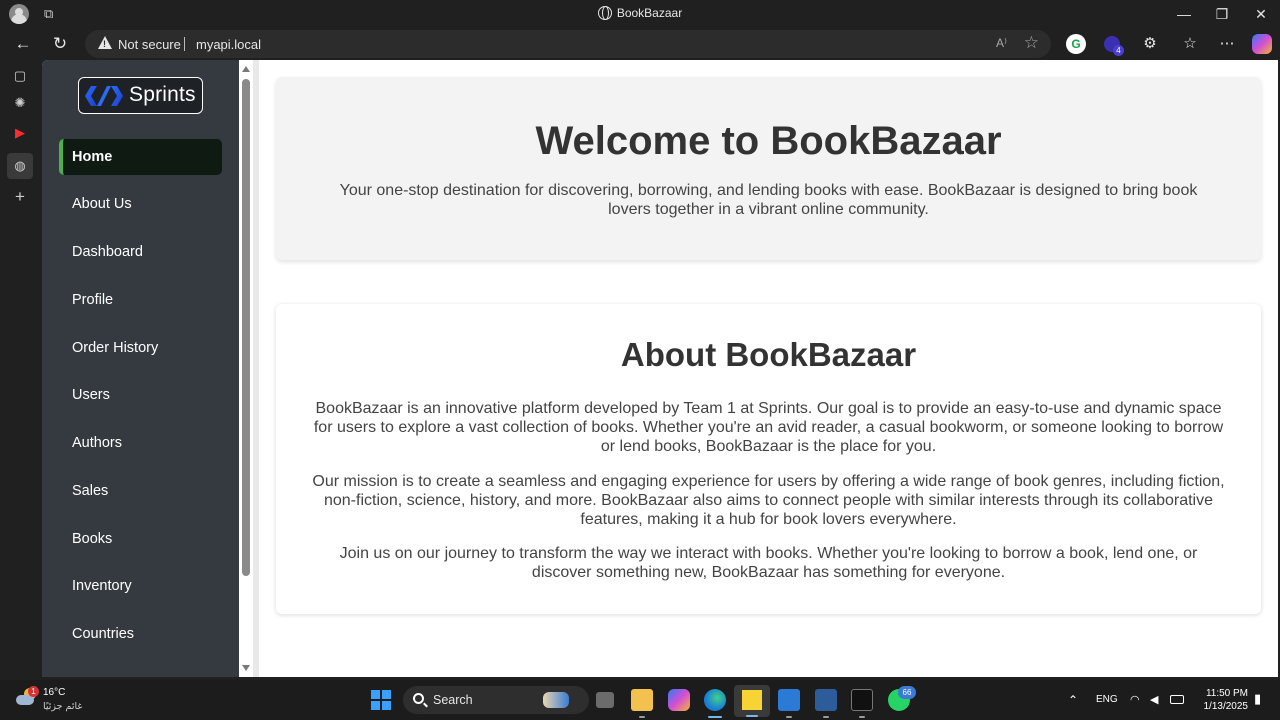  Describe the element at coordinates (140, 634) in the screenshot. I see `nav-item-countries: Countries` at that location.